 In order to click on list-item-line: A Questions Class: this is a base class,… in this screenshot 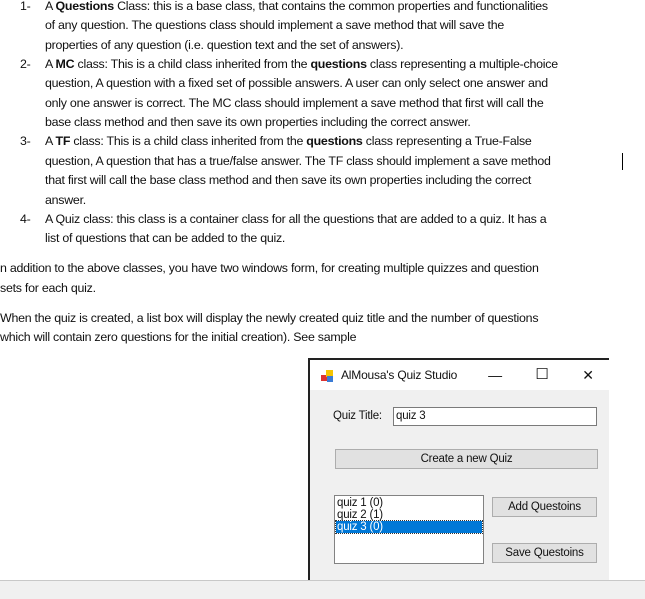, I will do `click(296, 8)`.